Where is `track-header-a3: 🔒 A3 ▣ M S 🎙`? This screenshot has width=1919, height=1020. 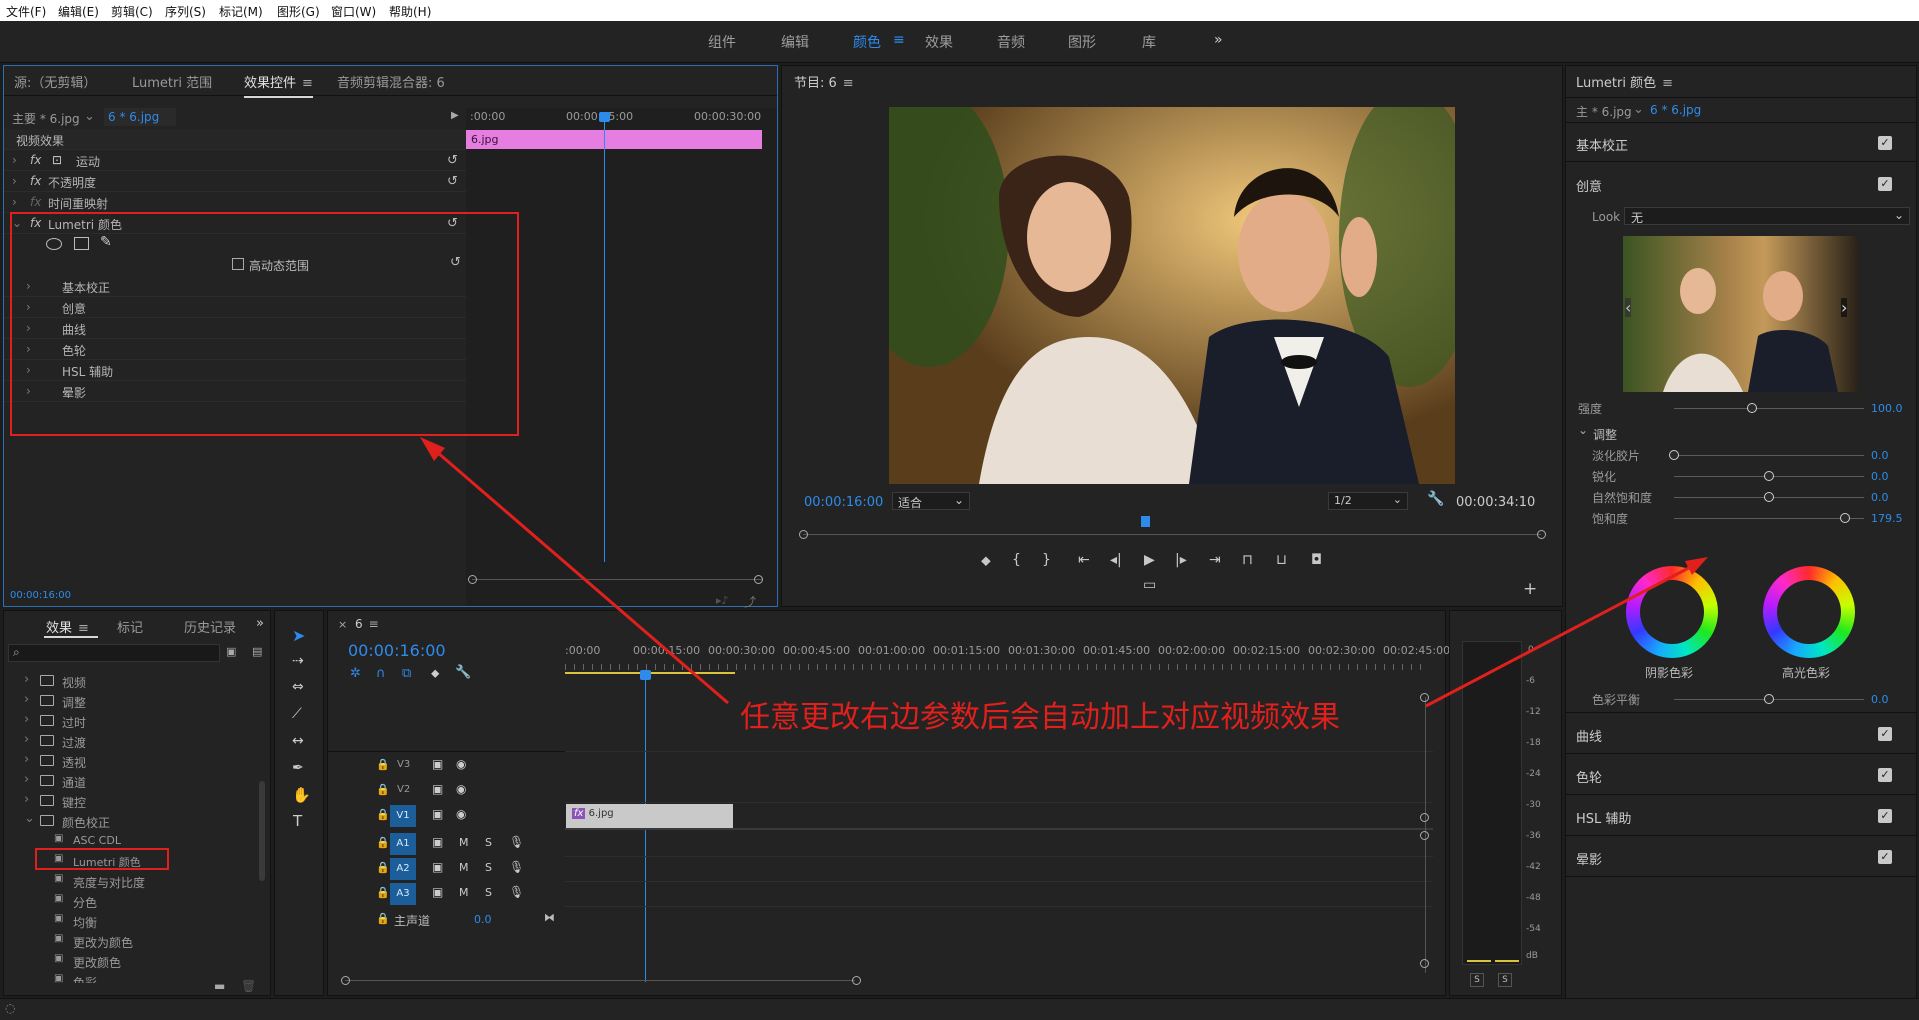 track-header-a3: 🔒 A3 ▣ M S 🎙 is located at coordinates (446, 894).